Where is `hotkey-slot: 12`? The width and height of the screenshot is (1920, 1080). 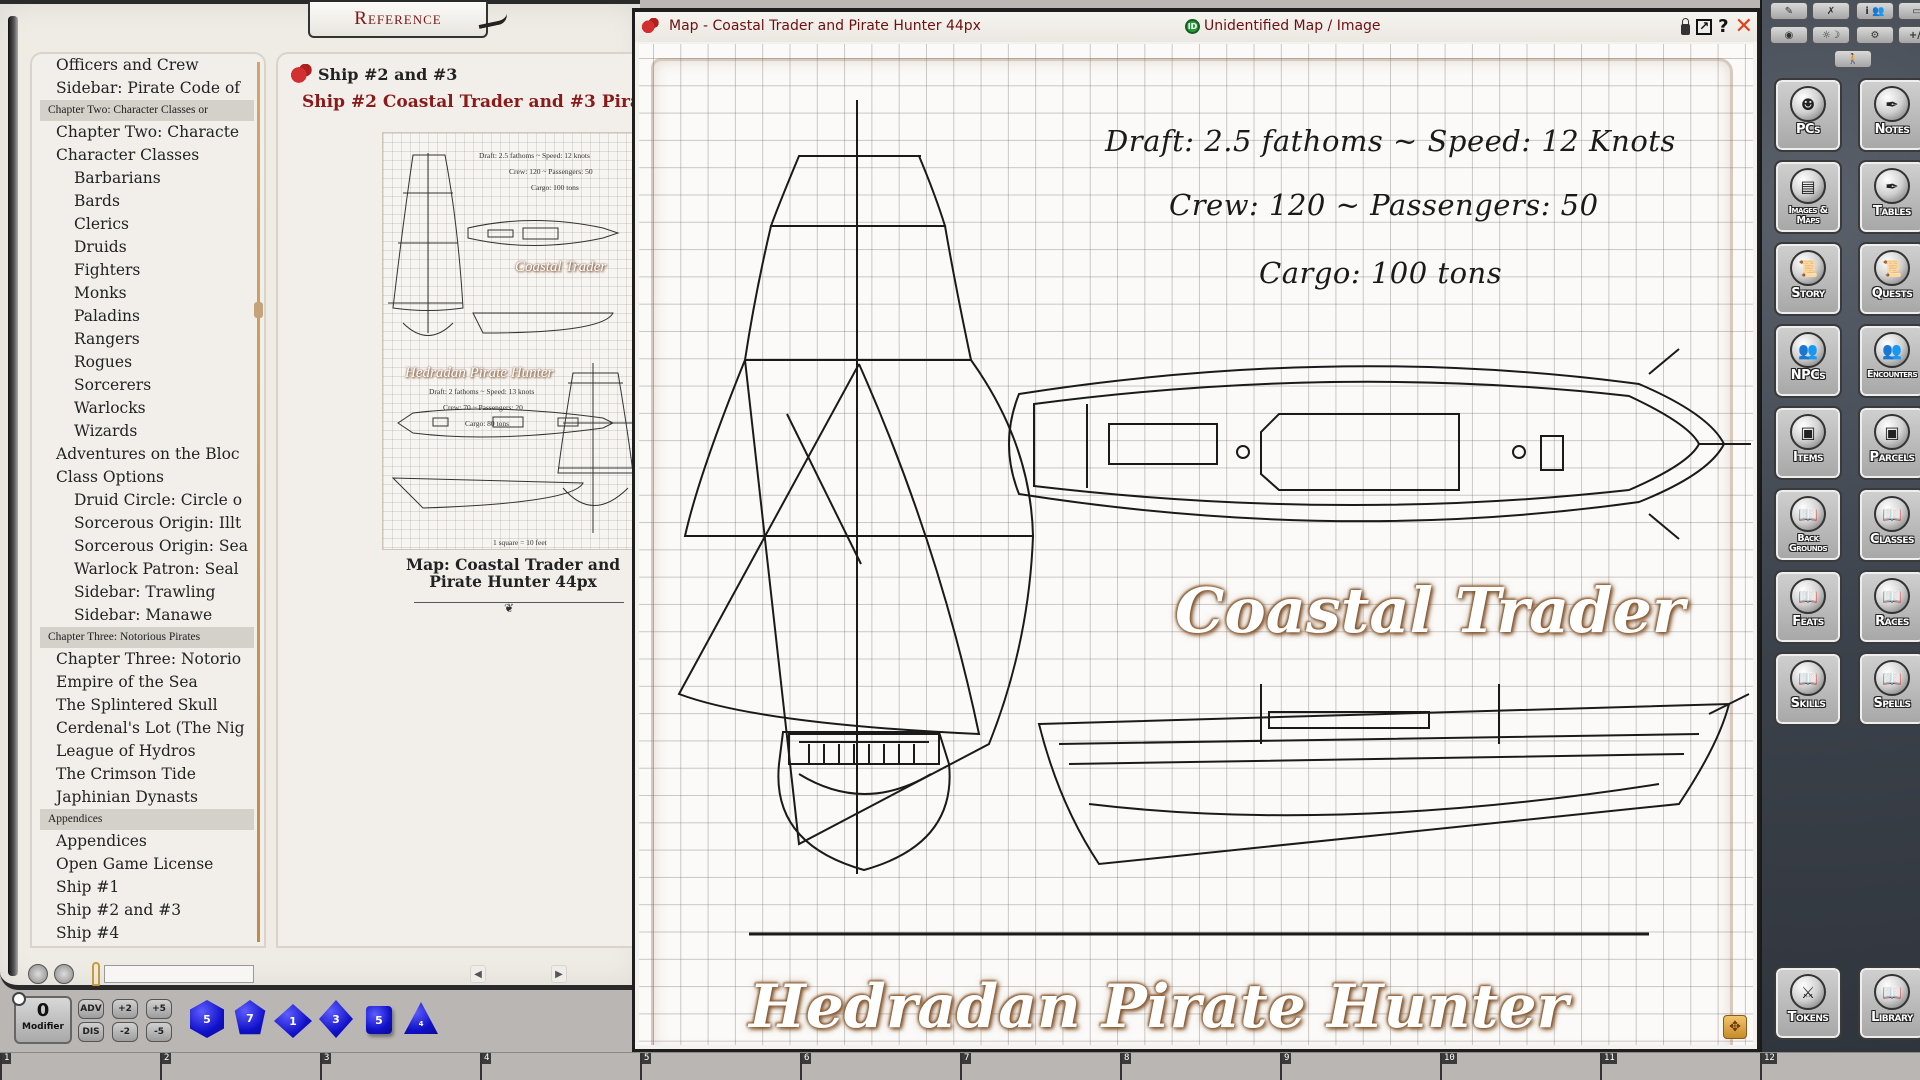 hotkey-slot: 12 is located at coordinates (1840, 1066).